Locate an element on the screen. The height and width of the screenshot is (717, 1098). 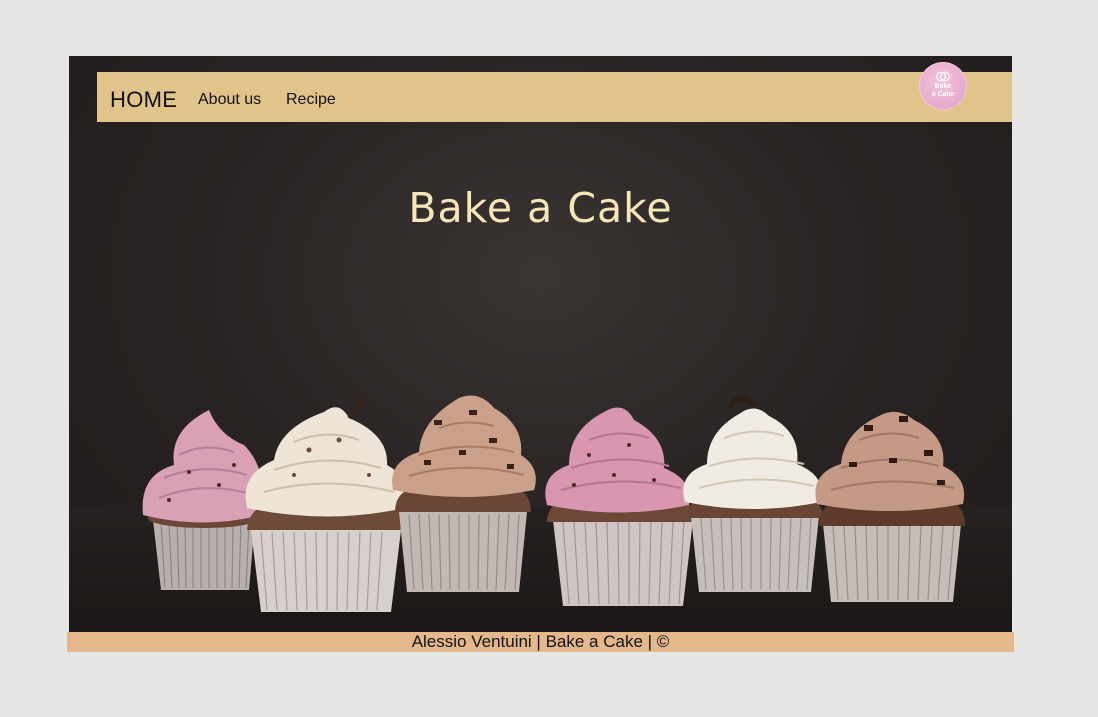
nav-about-link: About us is located at coordinates (229, 100).